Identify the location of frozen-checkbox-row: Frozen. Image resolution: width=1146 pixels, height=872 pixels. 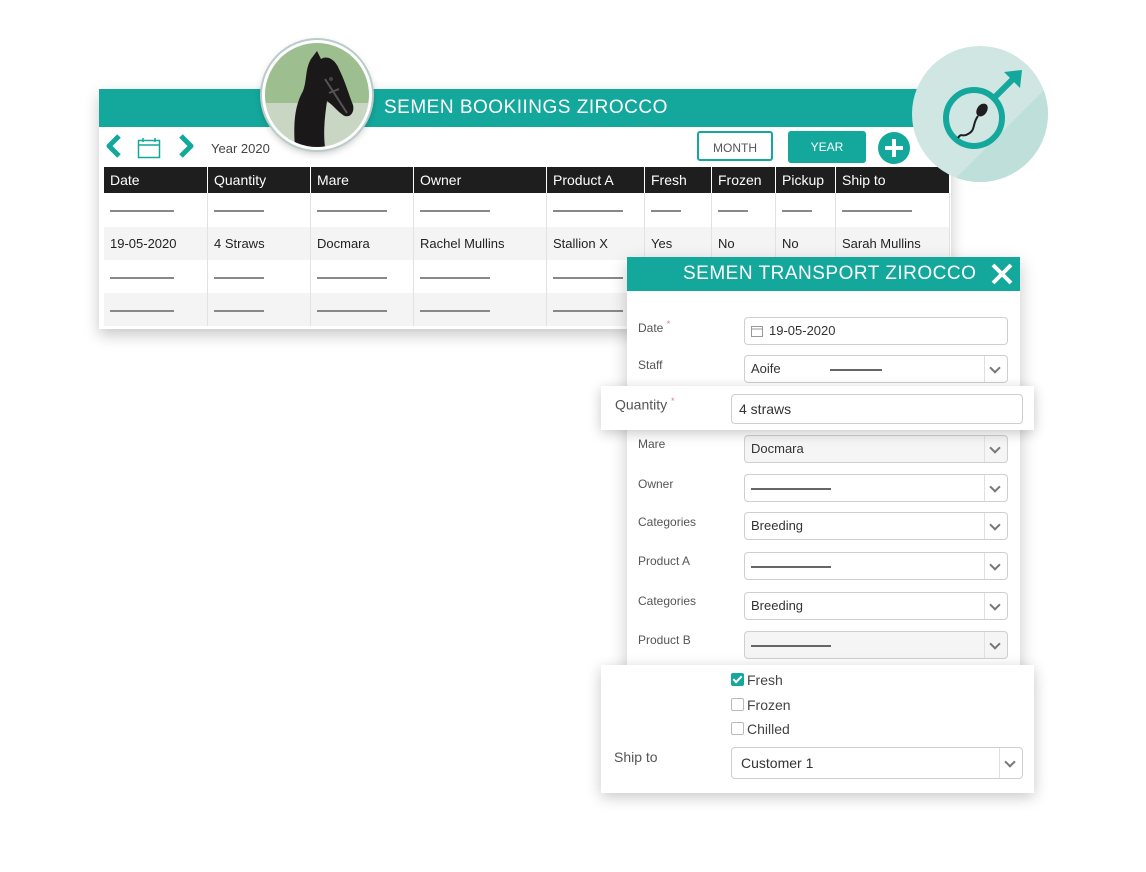
(761, 705).